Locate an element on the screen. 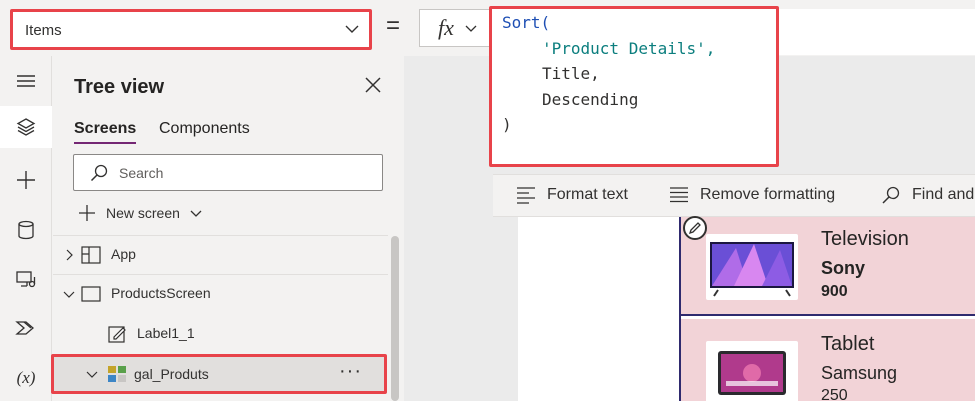  tab-screens: Screens is located at coordinates (105, 132).